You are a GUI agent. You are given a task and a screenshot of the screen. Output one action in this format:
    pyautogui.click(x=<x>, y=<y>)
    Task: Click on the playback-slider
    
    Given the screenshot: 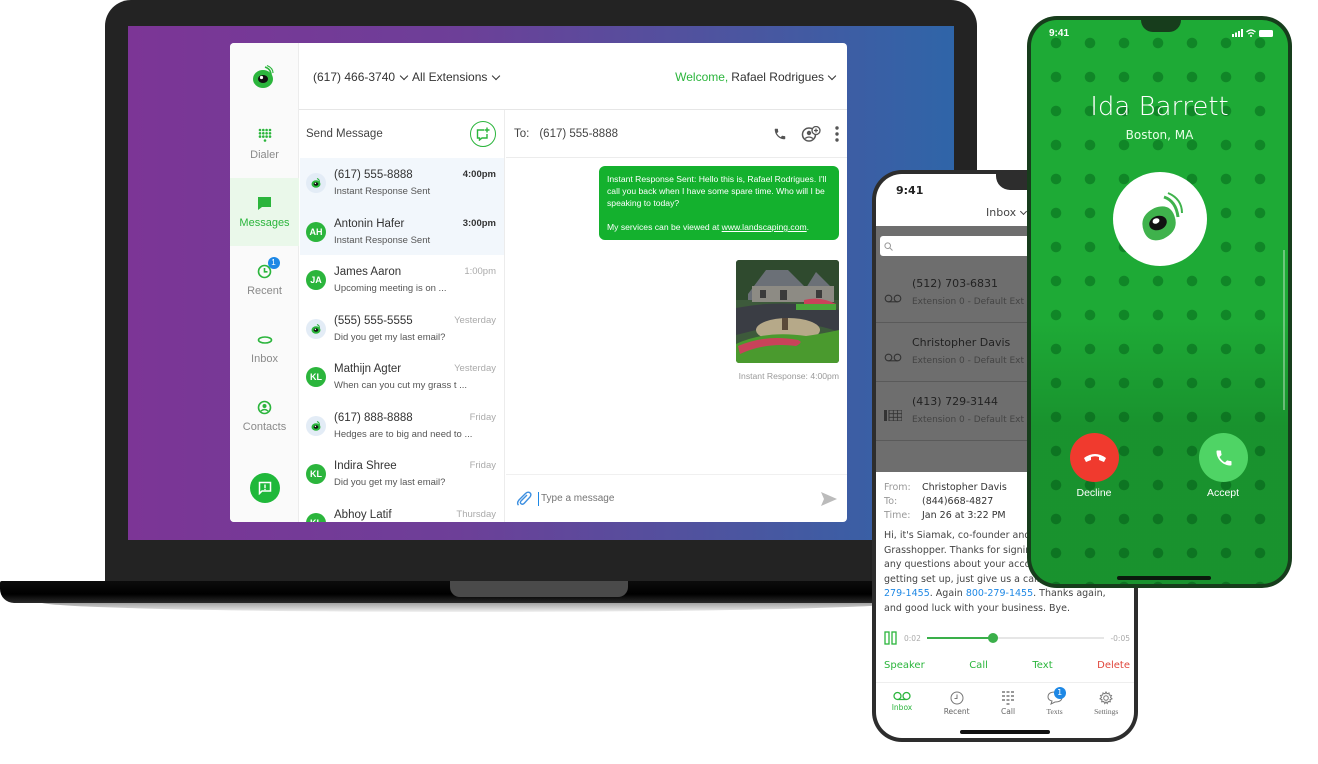 What is the action you would take?
    pyautogui.click(x=1015, y=638)
    